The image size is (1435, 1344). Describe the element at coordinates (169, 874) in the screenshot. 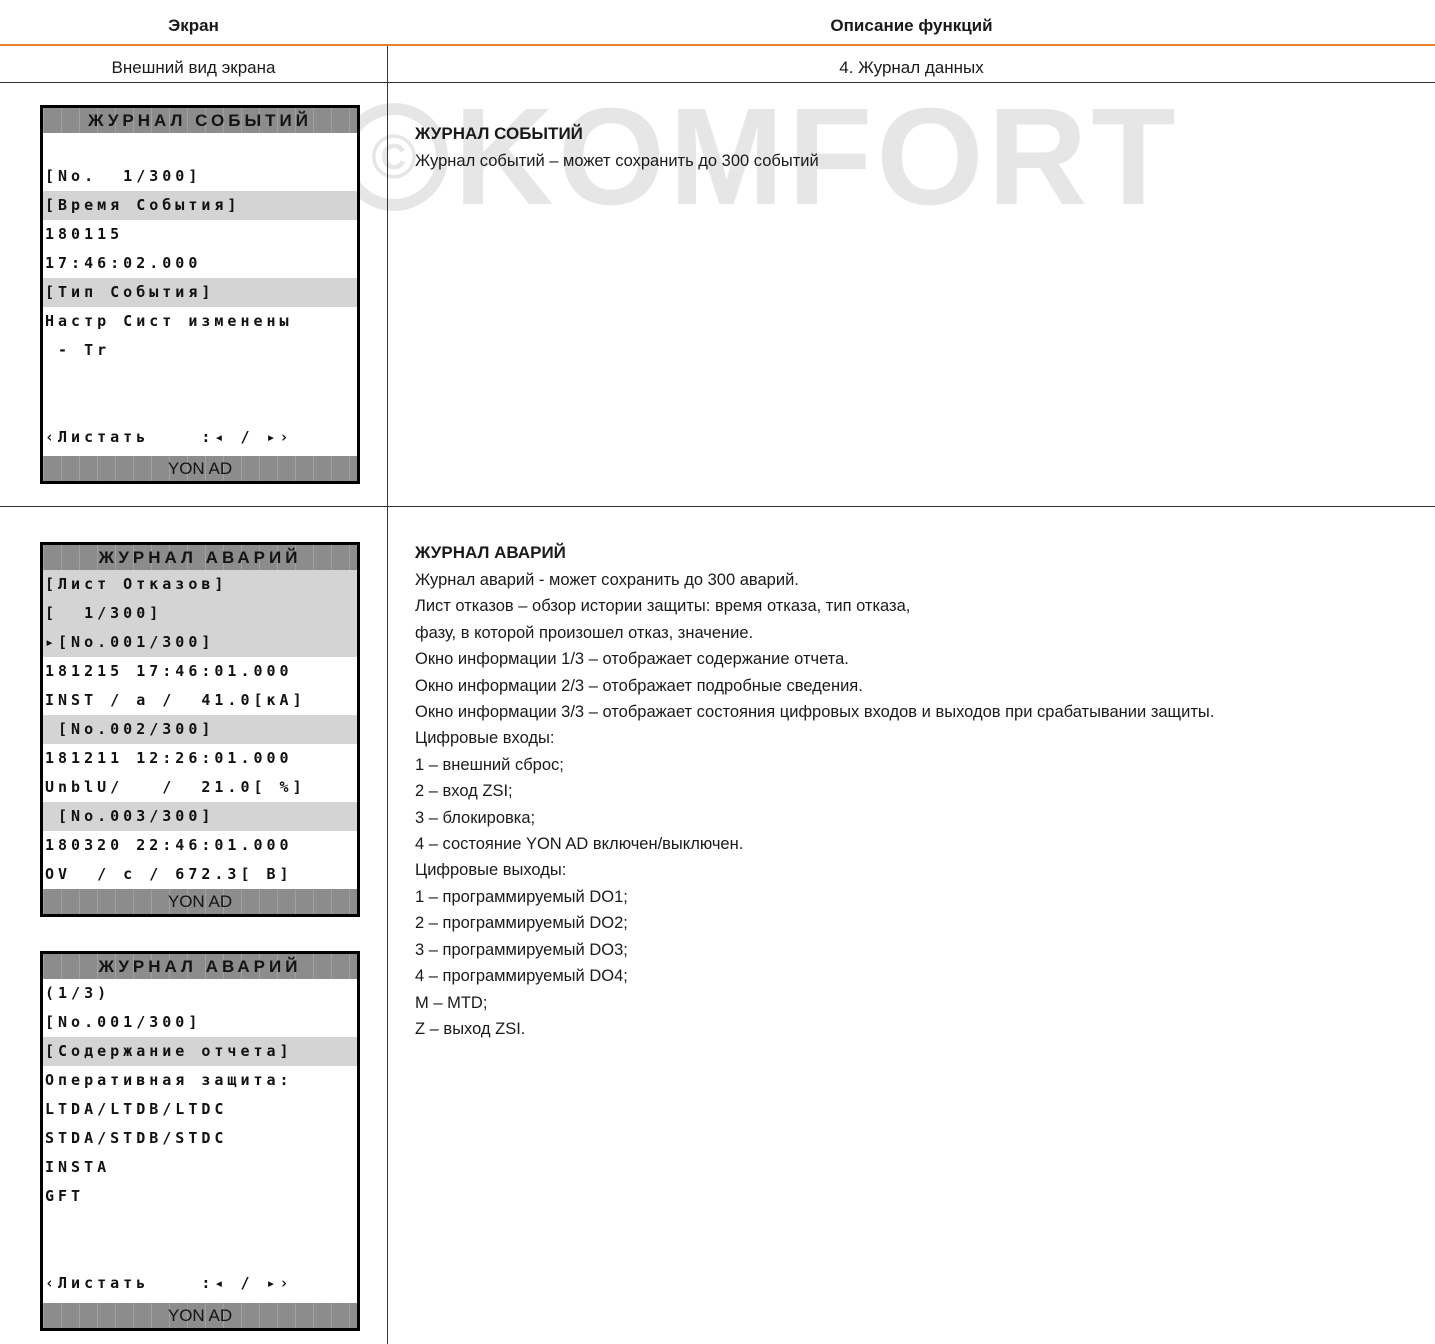

I see `lcd-row: OV / c / 672.3[ B]` at that location.